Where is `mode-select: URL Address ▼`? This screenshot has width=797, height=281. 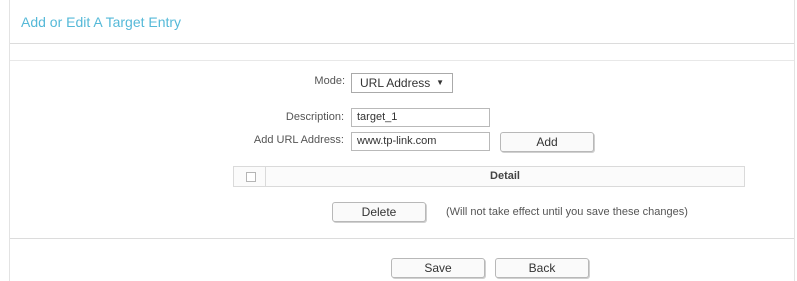
mode-select: URL Address ▼ is located at coordinates (402, 83).